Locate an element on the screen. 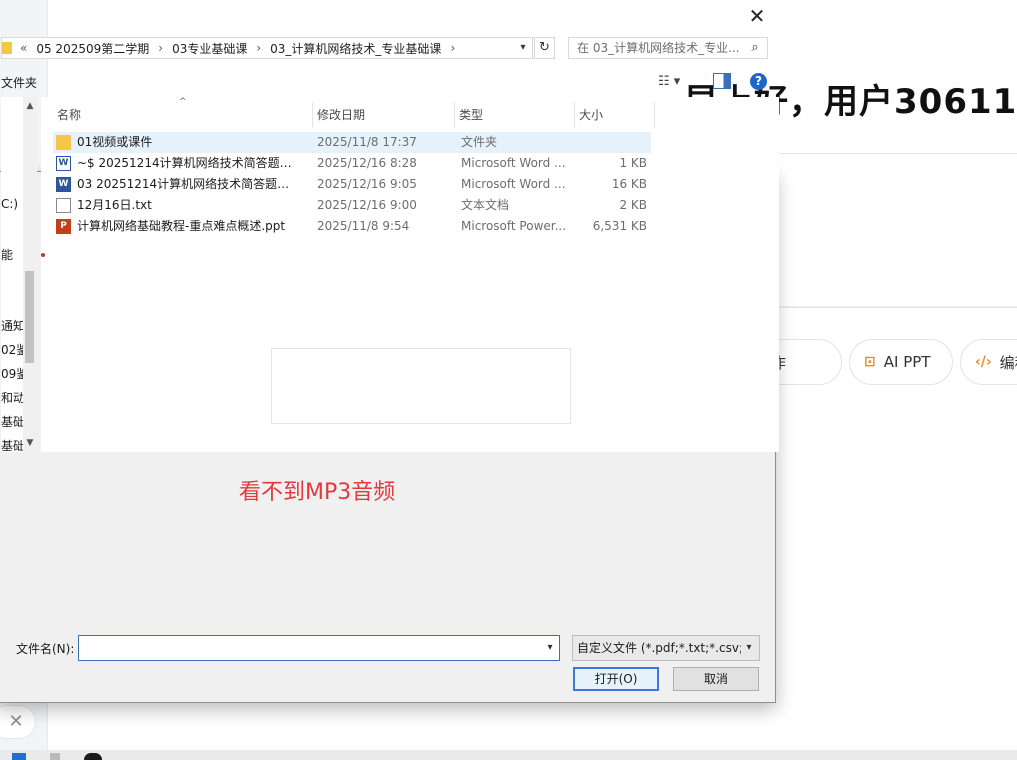  filename-label: 文件名(N): is located at coordinates (45, 649).